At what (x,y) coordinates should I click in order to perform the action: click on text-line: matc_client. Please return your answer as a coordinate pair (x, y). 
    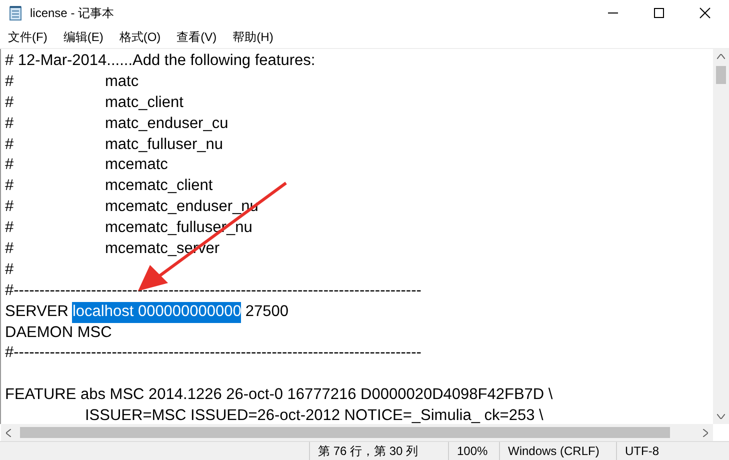
    Looking at the image, I should click on (144, 102).